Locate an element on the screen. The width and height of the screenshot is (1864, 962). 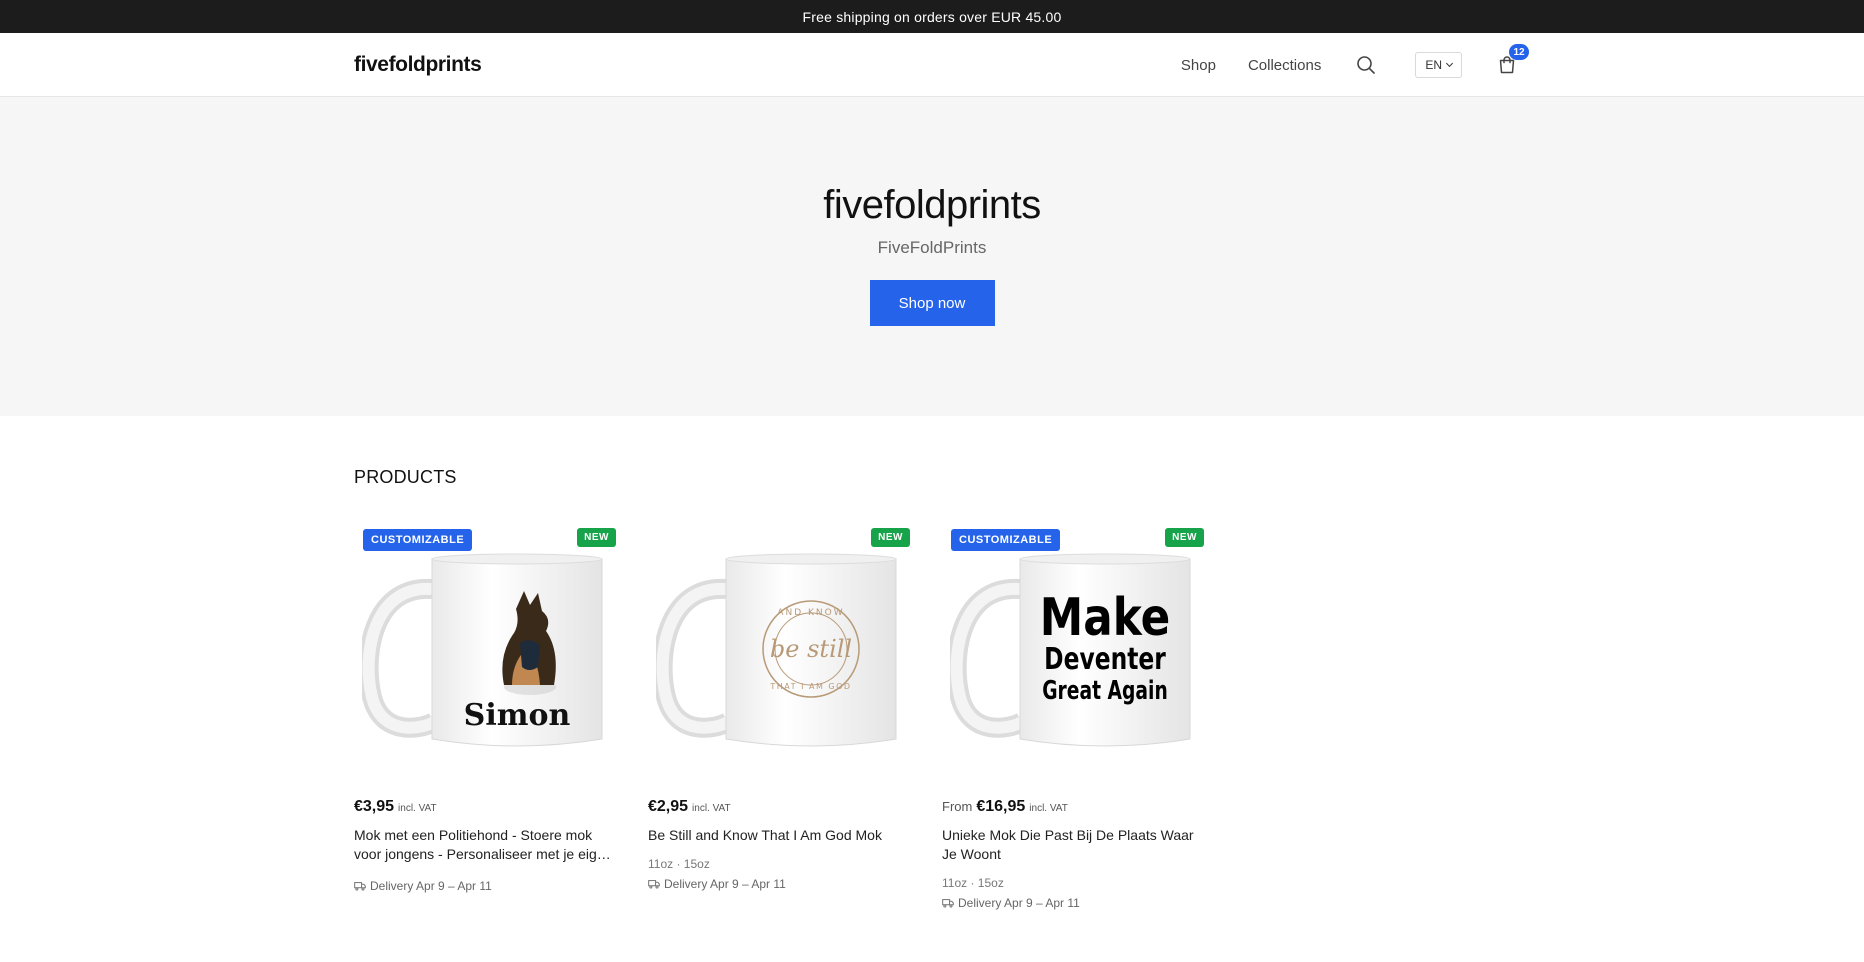
language-selector: EN is located at coordinates (1438, 65).